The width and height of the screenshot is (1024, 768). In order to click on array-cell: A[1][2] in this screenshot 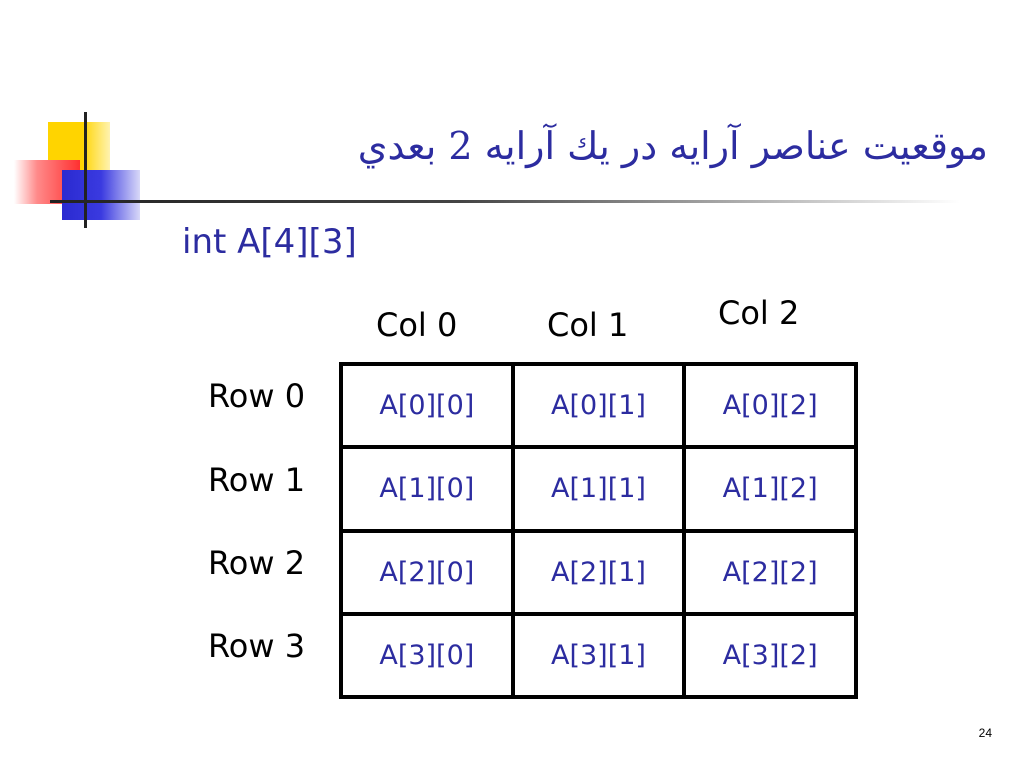, I will do `click(770, 489)`.